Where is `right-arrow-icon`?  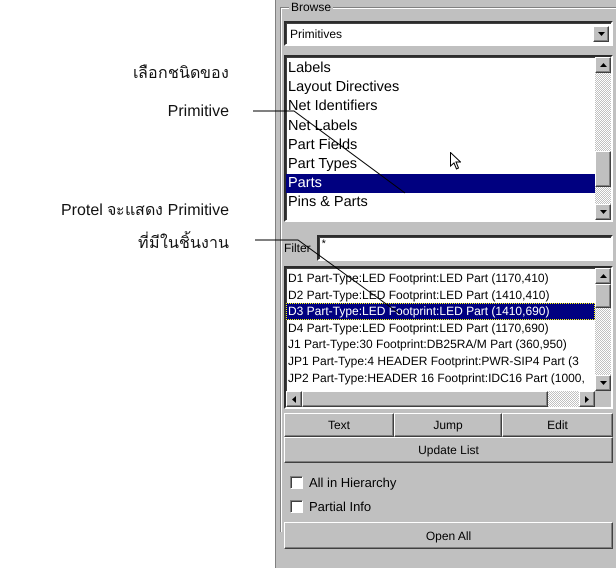 right-arrow-icon is located at coordinates (587, 399).